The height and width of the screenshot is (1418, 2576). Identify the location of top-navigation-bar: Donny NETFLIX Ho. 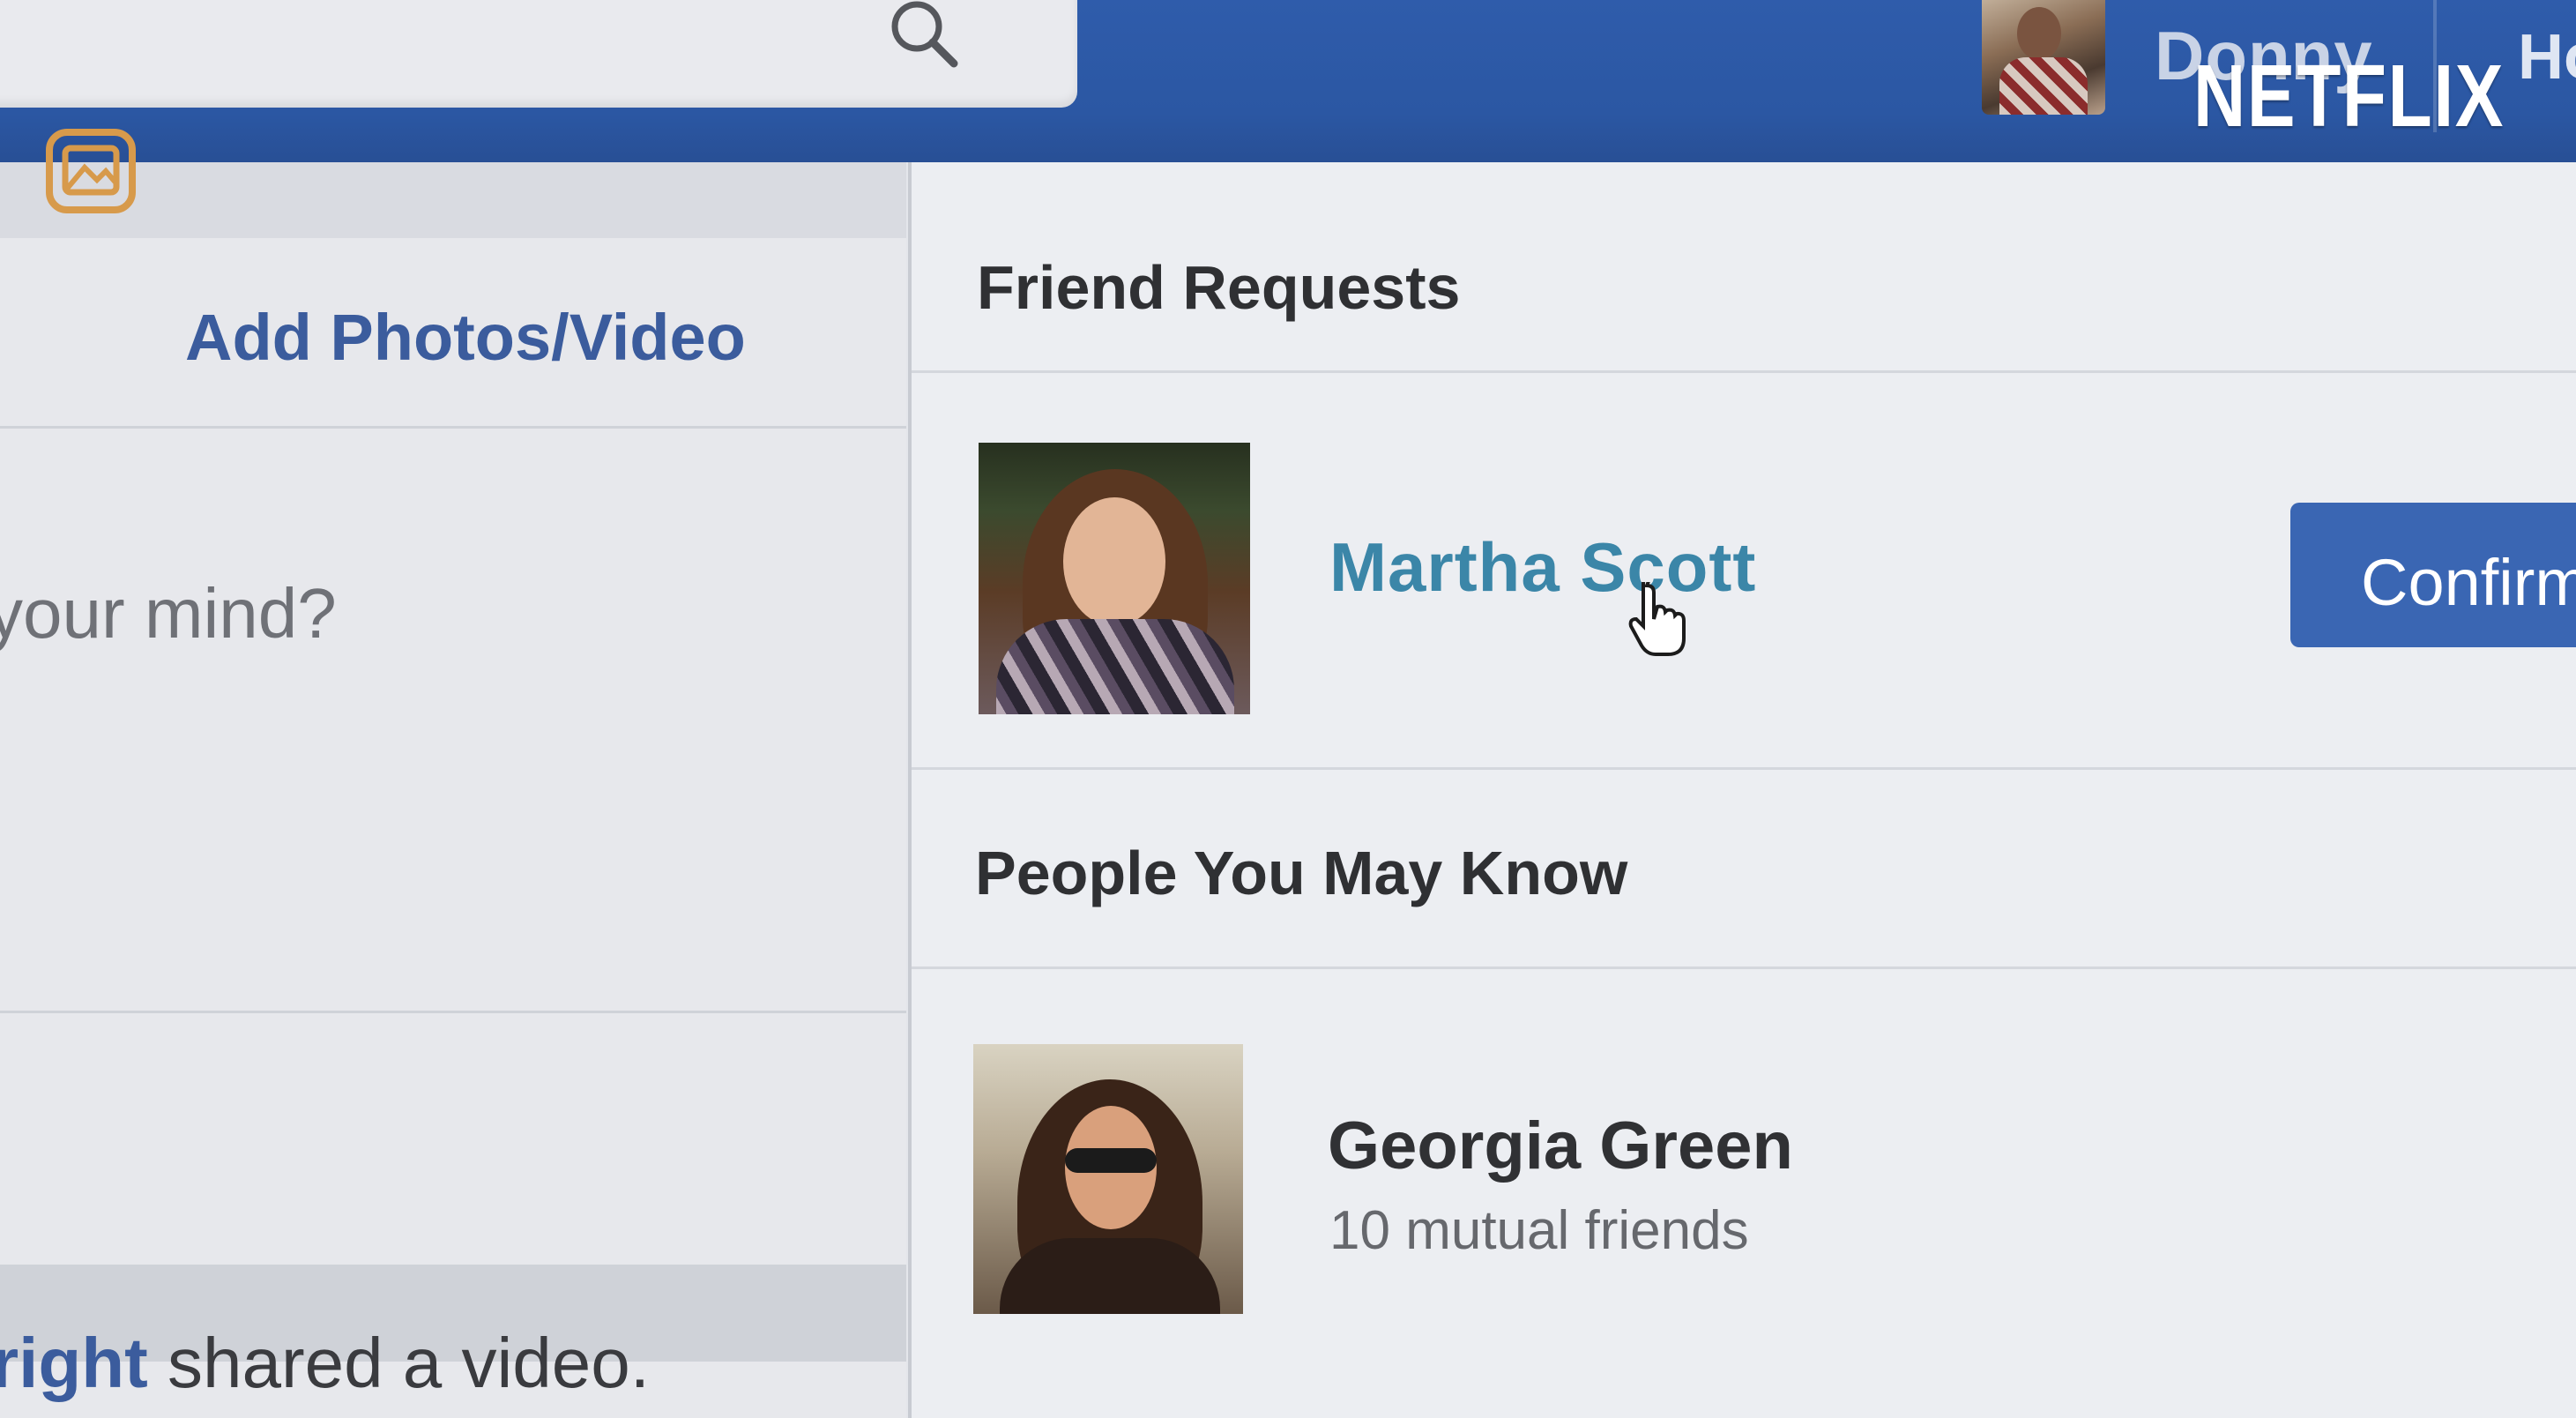
(1288, 81).